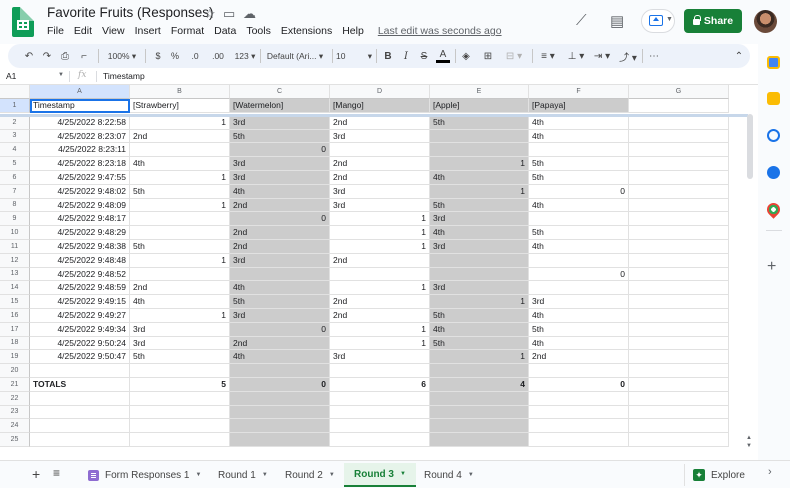 This screenshot has width=790, height=488. Describe the element at coordinates (773, 209) in the screenshot. I see `maps-icon` at that location.